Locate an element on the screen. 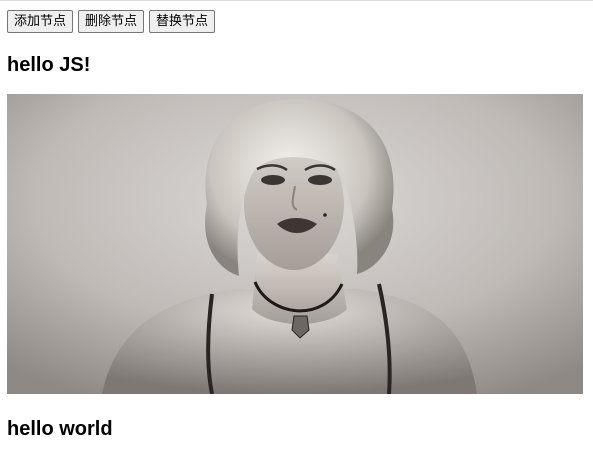 This screenshot has width=593, height=461. remove-node-button: 删除节点 is located at coordinates (111, 21).